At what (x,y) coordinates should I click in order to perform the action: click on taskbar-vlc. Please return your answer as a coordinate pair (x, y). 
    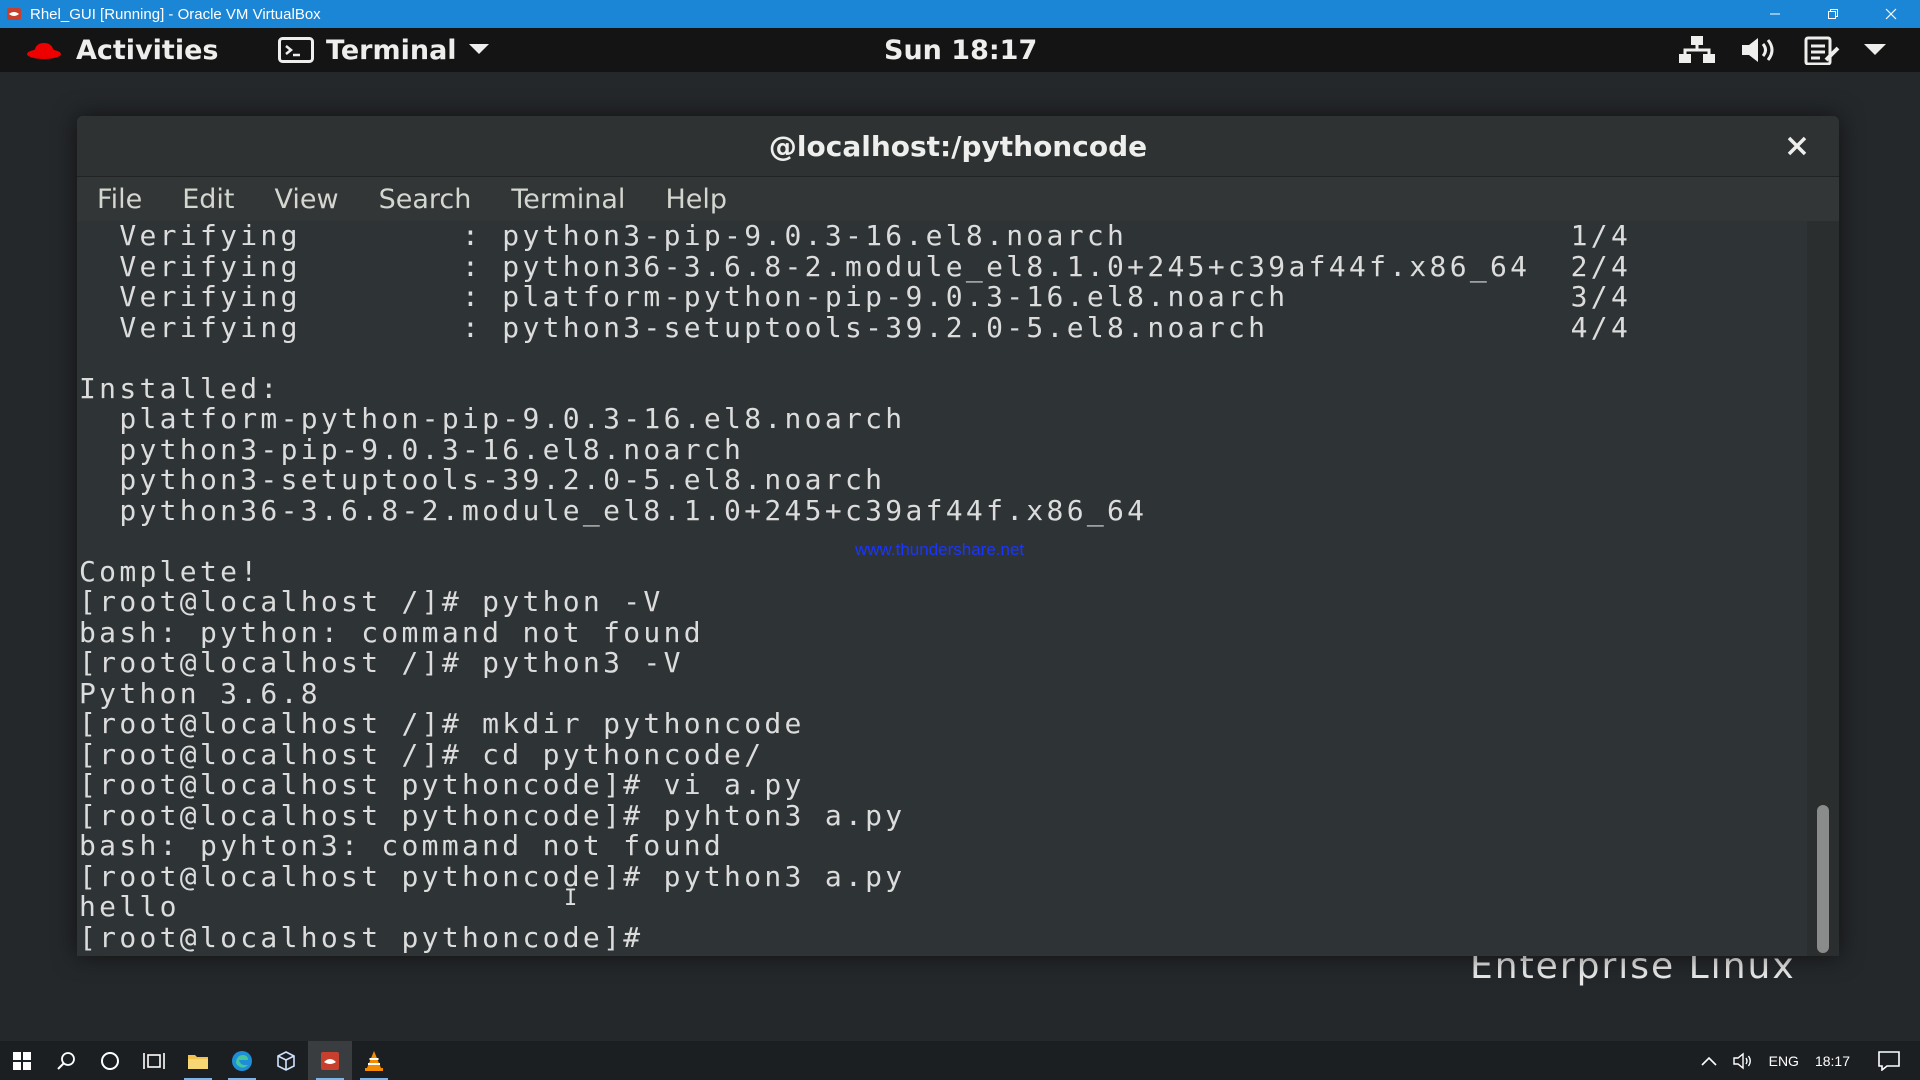
    Looking at the image, I should click on (374, 1060).